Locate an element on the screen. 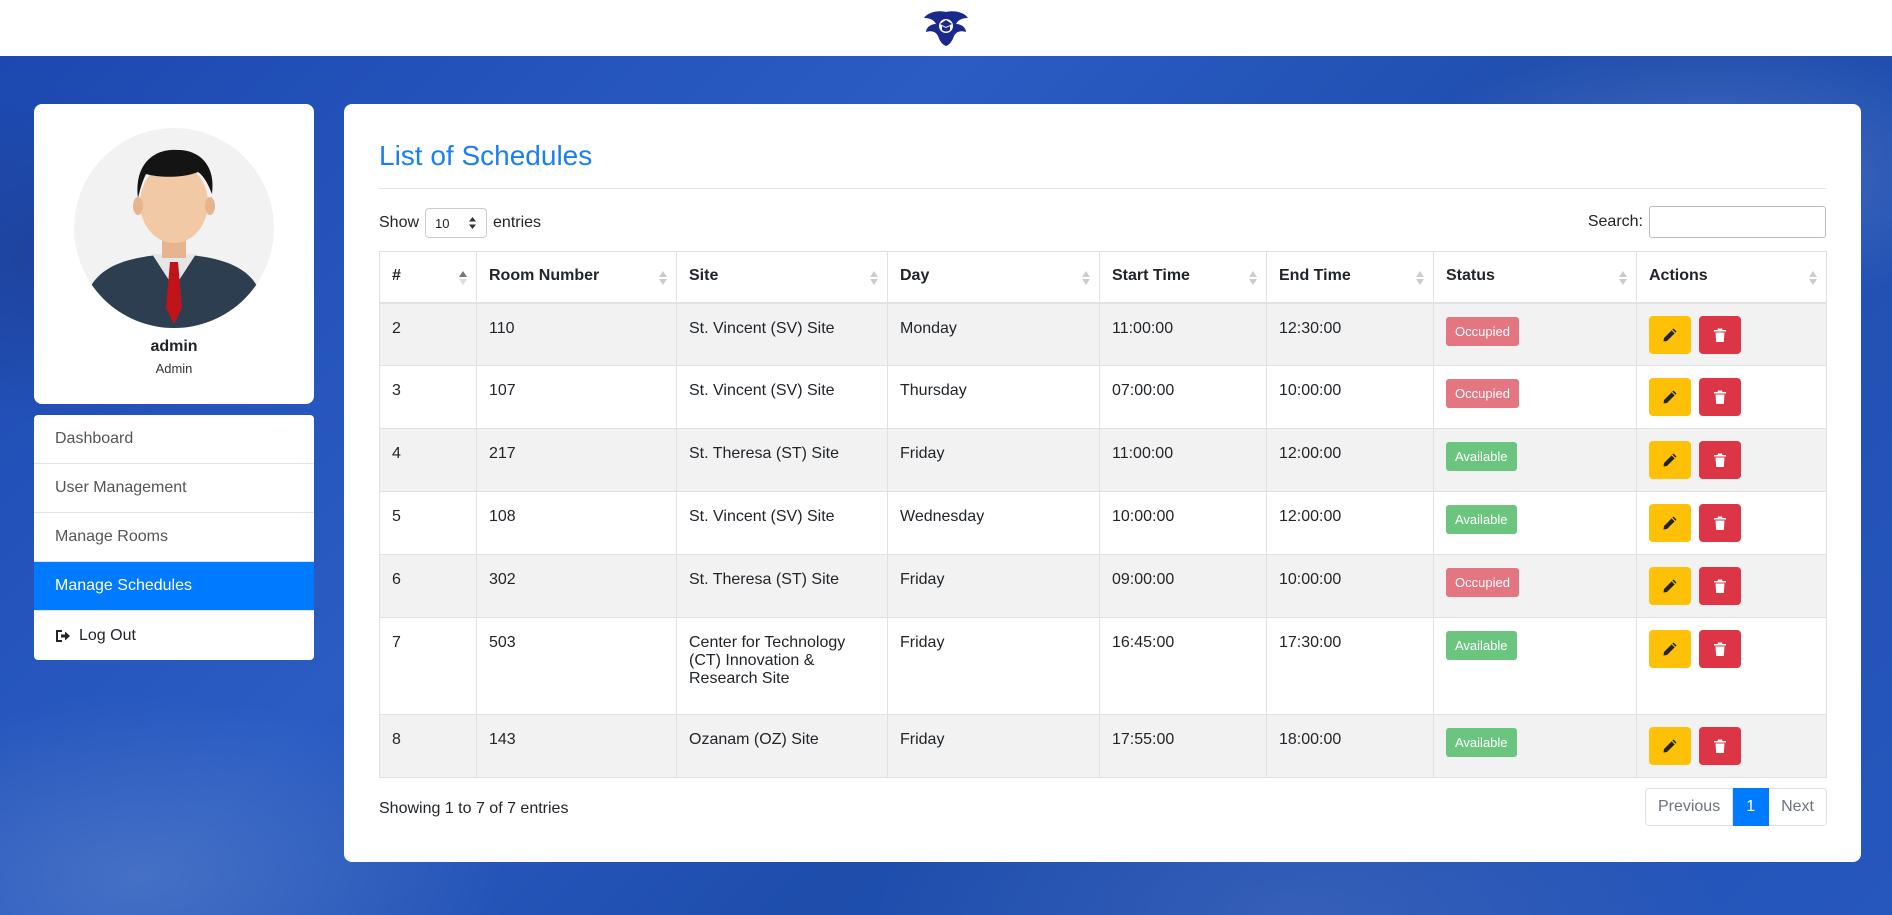 This screenshot has height=915, width=1892. column-header-end-time: End Time is located at coordinates (1350, 277).